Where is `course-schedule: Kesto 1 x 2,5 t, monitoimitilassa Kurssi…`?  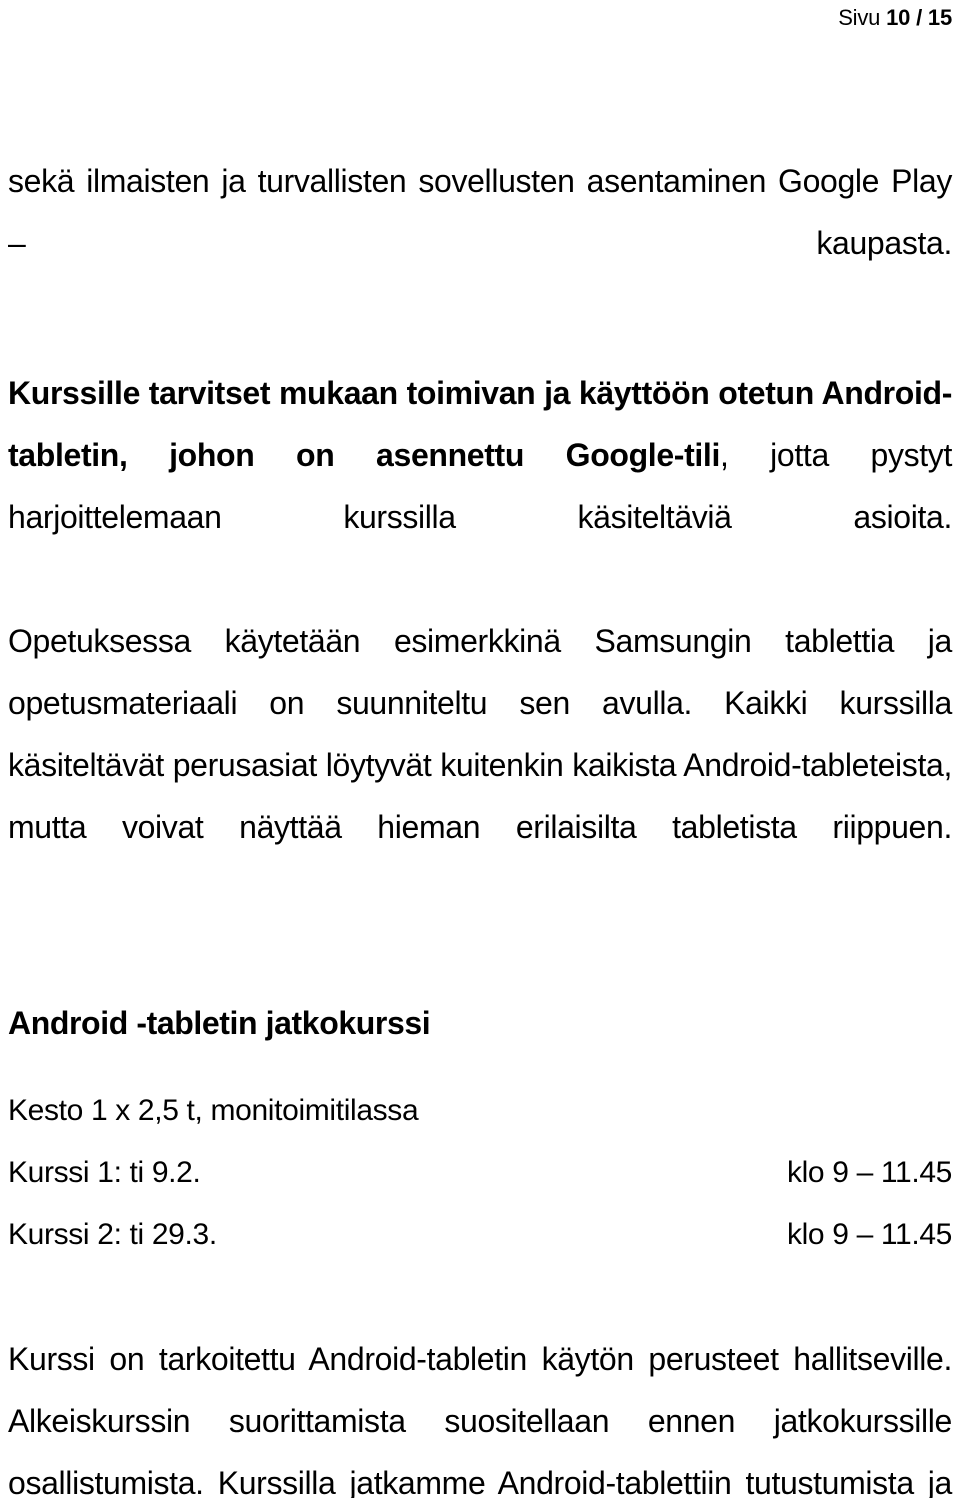 course-schedule: Kesto 1 x 2,5 t, monitoimitilassa Kurssi… is located at coordinates (480, 1173).